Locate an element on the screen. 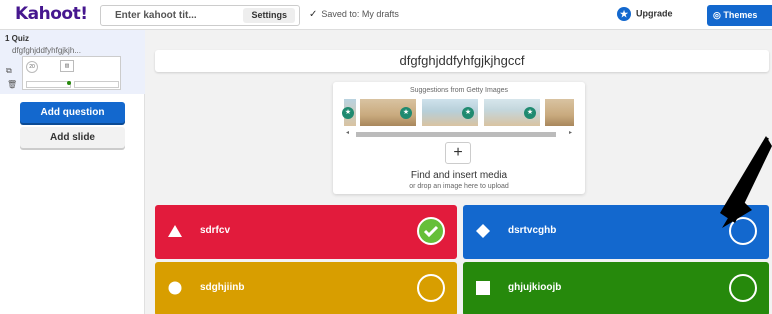 The height and width of the screenshot is (314, 772). correct-dot is located at coordinates (69, 83).